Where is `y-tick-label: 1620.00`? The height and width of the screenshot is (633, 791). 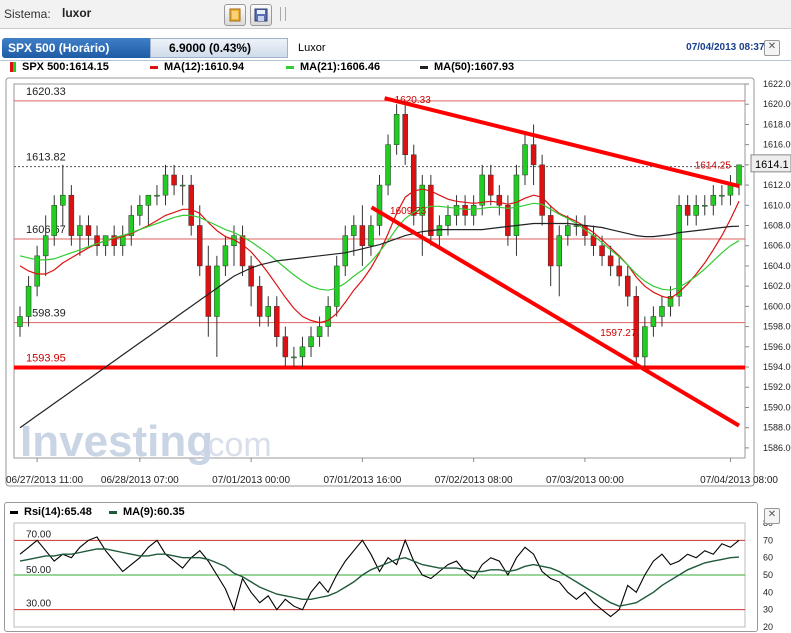 y-tick-label: 1620.00 is located at coordinates (777, 104).